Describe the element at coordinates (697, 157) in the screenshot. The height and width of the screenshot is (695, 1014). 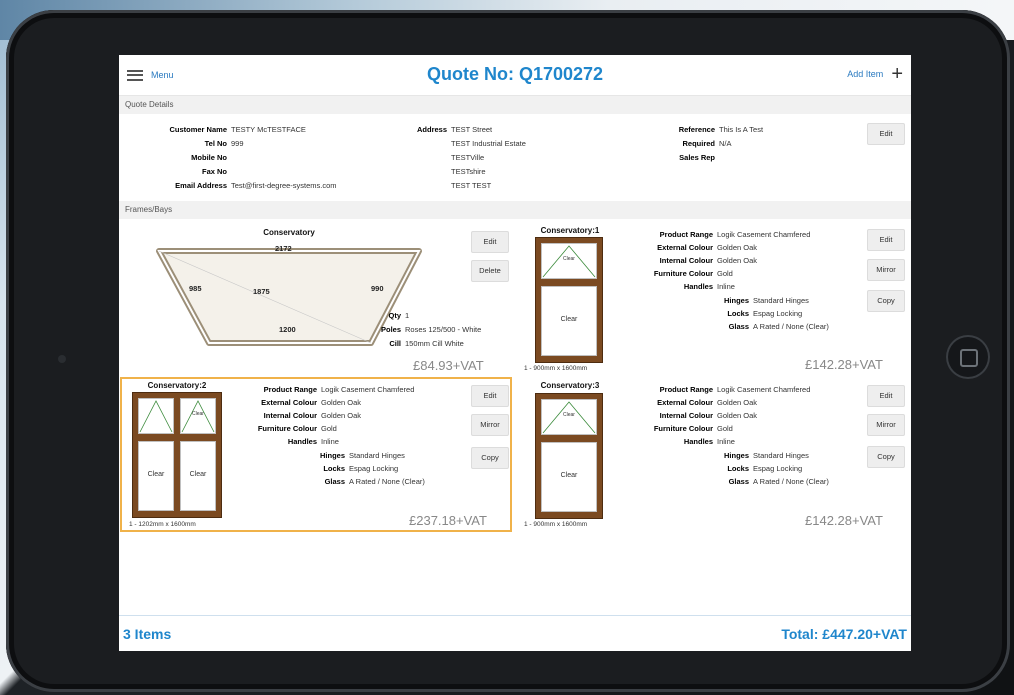
I see `sales-rep-label: Sales Rep` at that location.